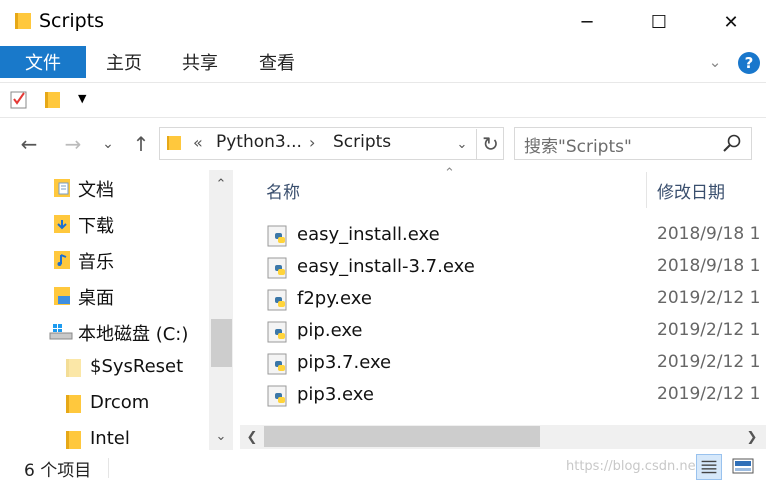 The image size is (766, 485). What do you see at coordinates (252, 437) in the screenshot?
I see `scroll-left-icon: ❮` at bounding box center [252, 437].